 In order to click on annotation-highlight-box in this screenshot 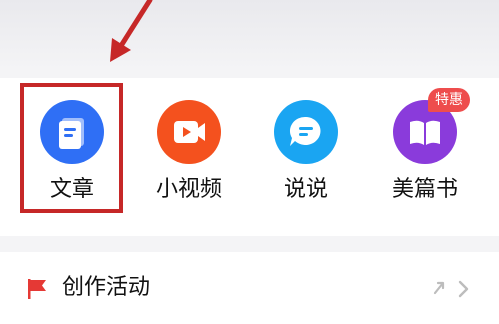, I will do `click(71, 148)`.